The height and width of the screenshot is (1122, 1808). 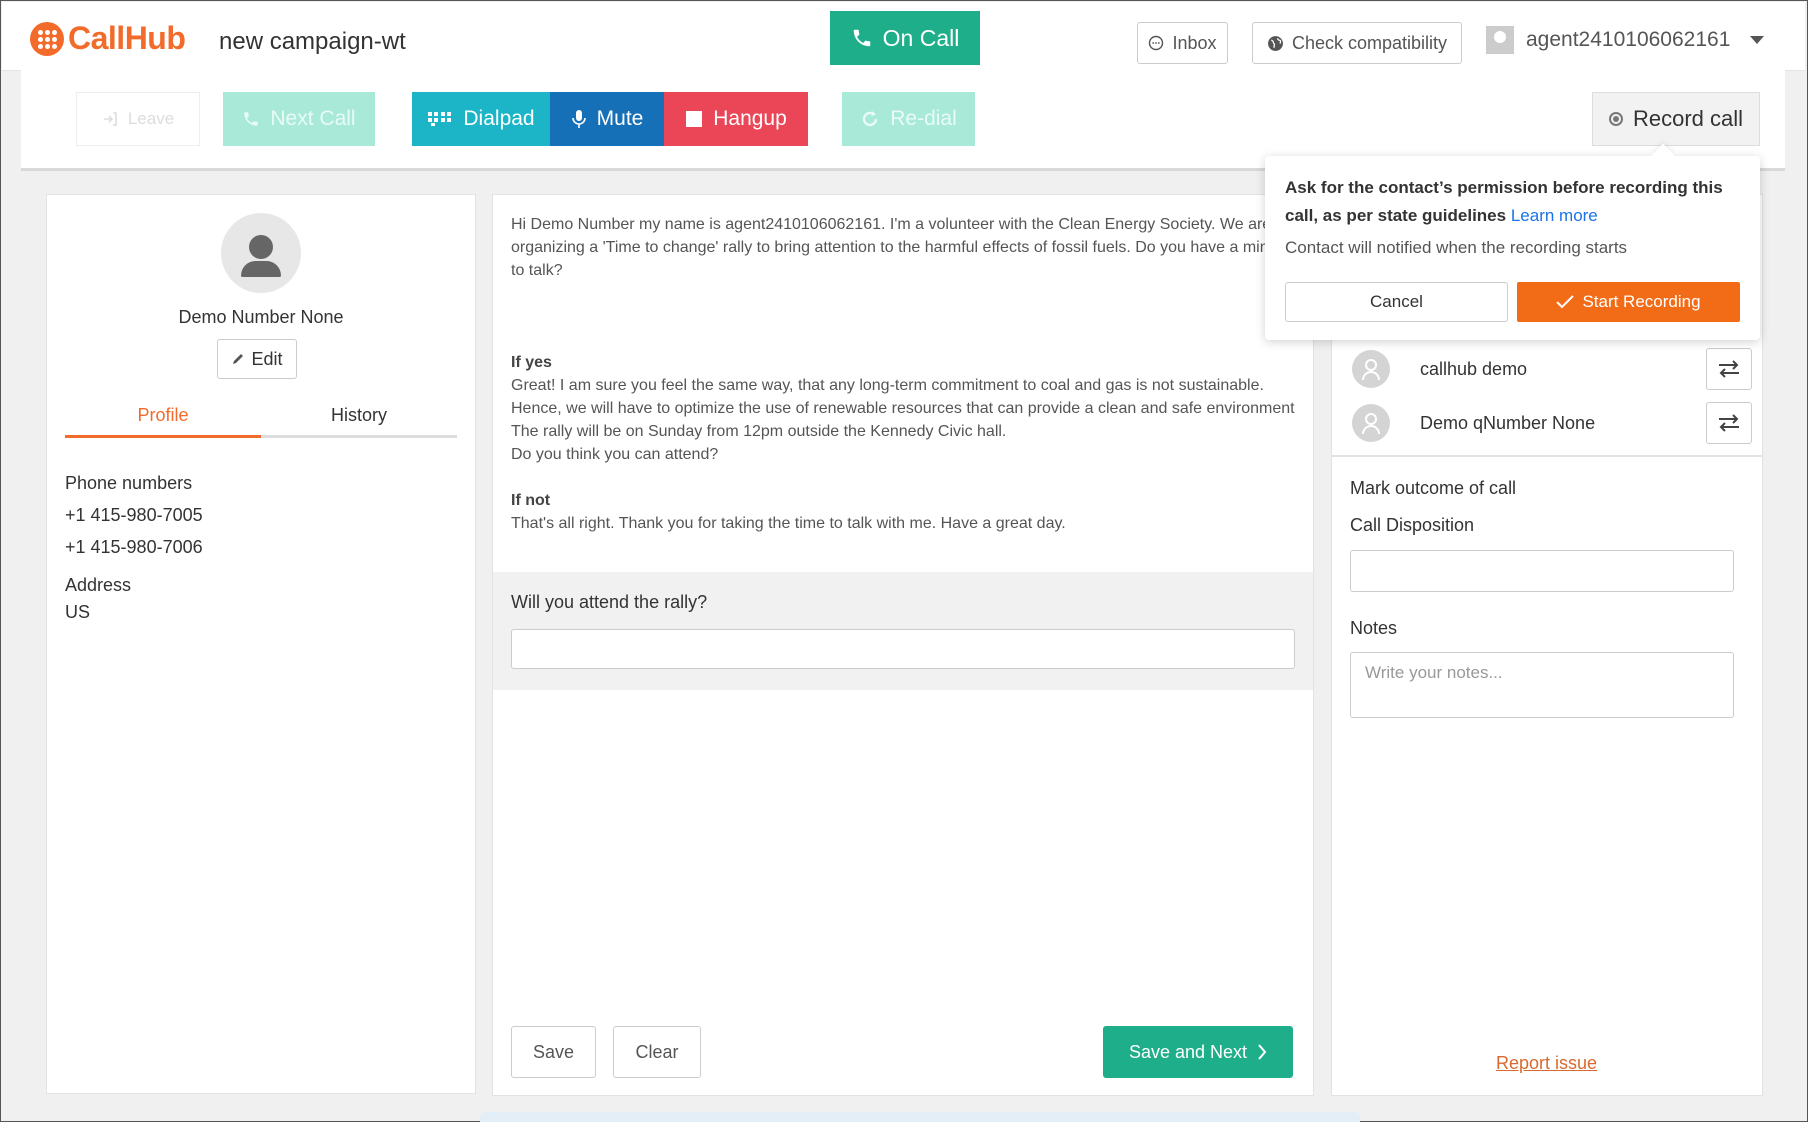 I want to click on save-button: Save, so click(x=553, y=1052).